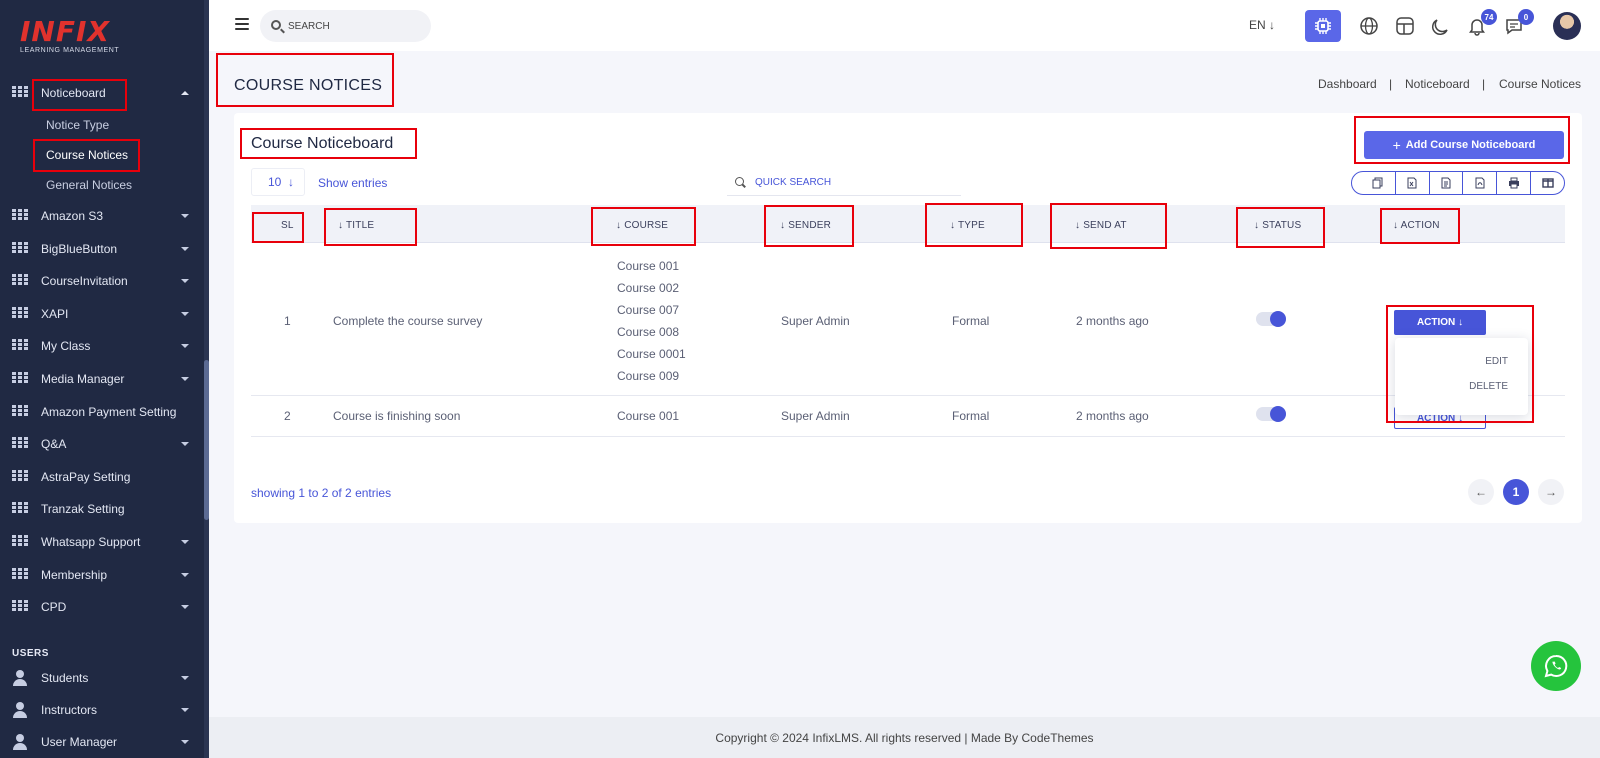 This screenshot has height=758, width=1600. Describe the element at coordinates (102, 216) in the screenshot. I see `sidebar-item-amazon-s3: Amazon S3` at that location.